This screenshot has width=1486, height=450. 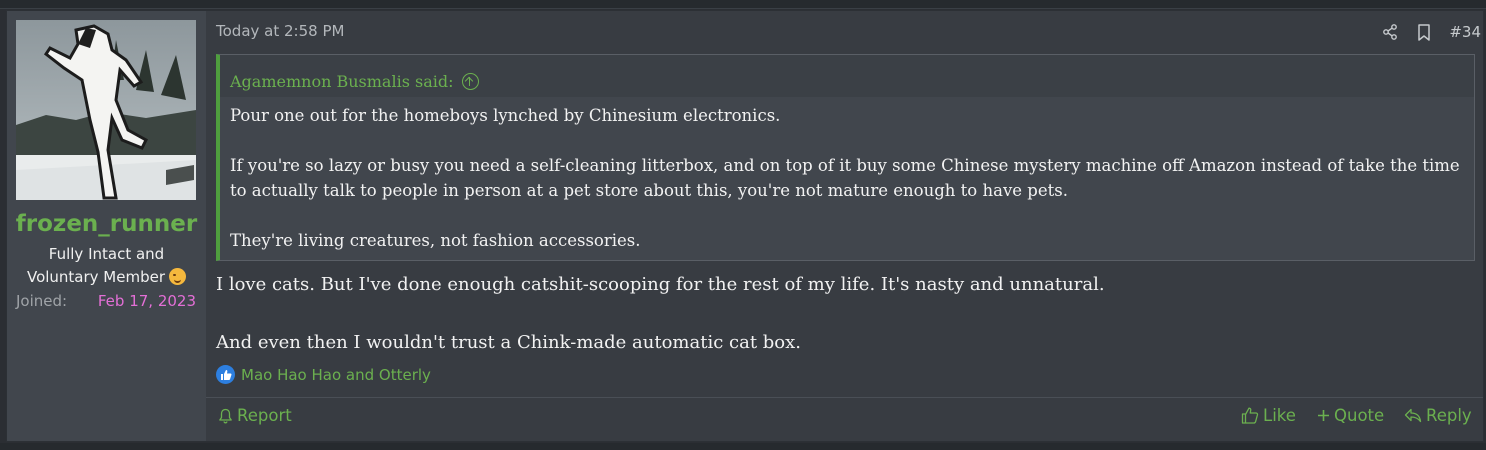 I want to click on reactions-bar: Mao Hao Hao and Otterly, so click(x=323, y=374).